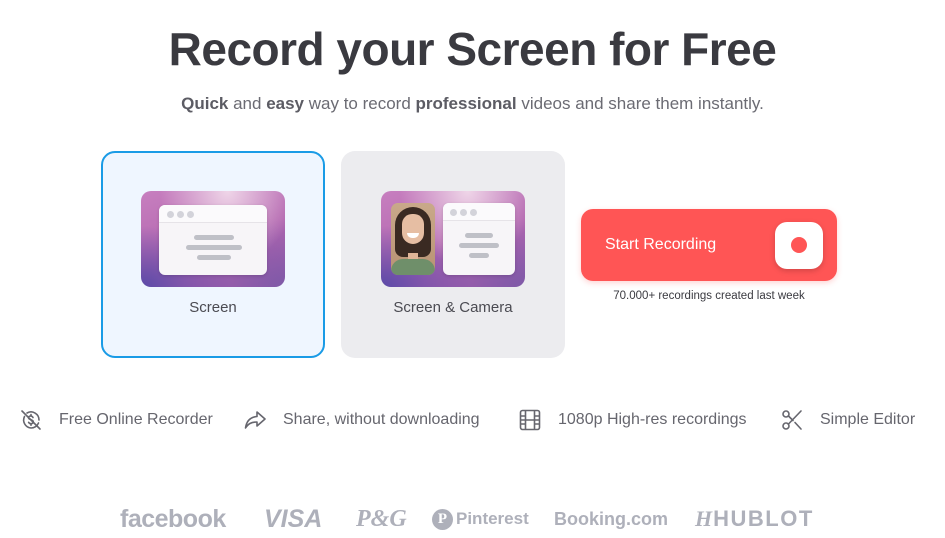 This screenshot has height=538, width=945. I want to click on mode-card-screen: Screen, so click(213, 254).